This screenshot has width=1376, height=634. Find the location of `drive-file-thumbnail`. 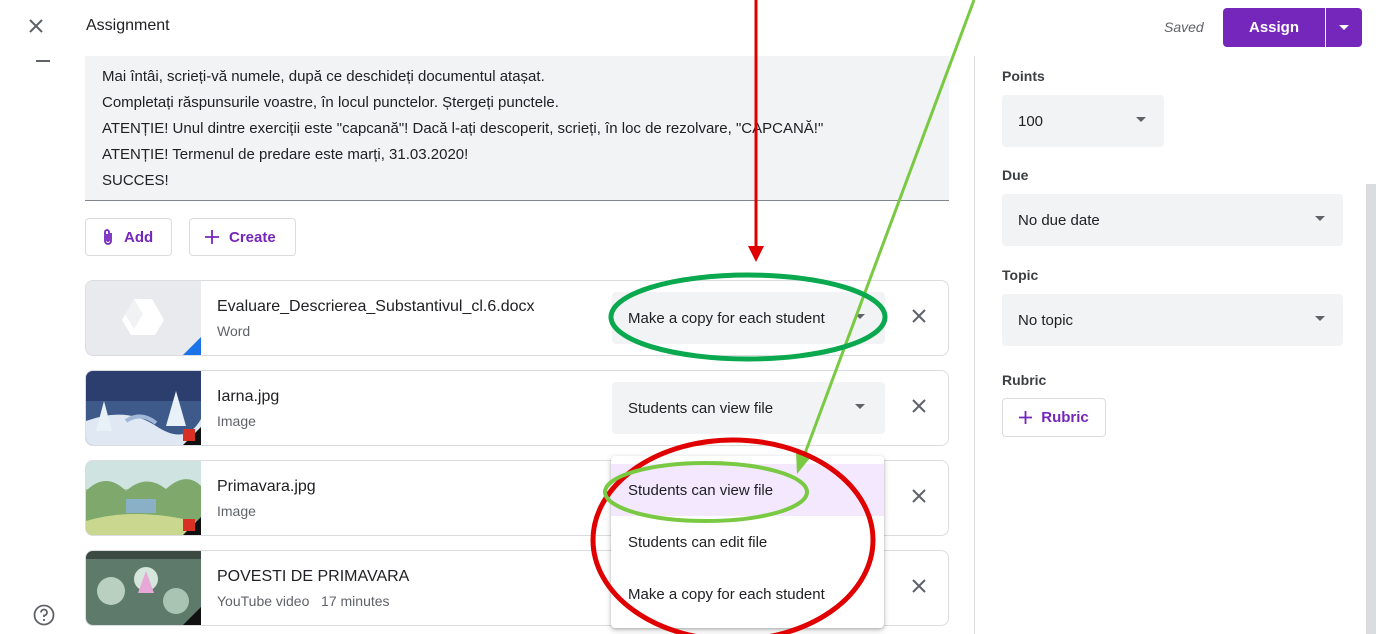

drive-file-thumbnail is located at coordinates (143, 318).